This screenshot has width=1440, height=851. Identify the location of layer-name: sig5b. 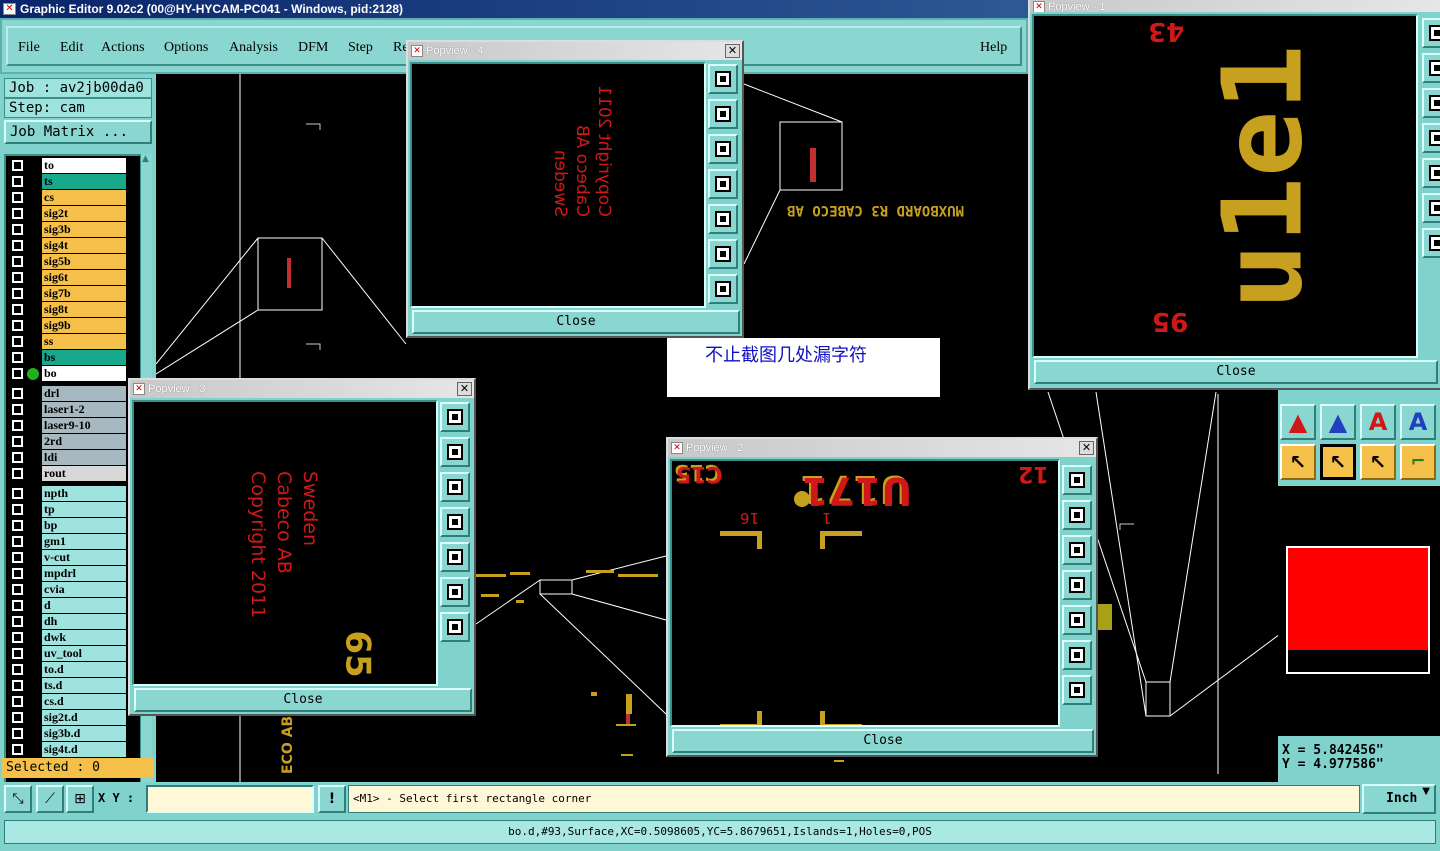
(84, 261).